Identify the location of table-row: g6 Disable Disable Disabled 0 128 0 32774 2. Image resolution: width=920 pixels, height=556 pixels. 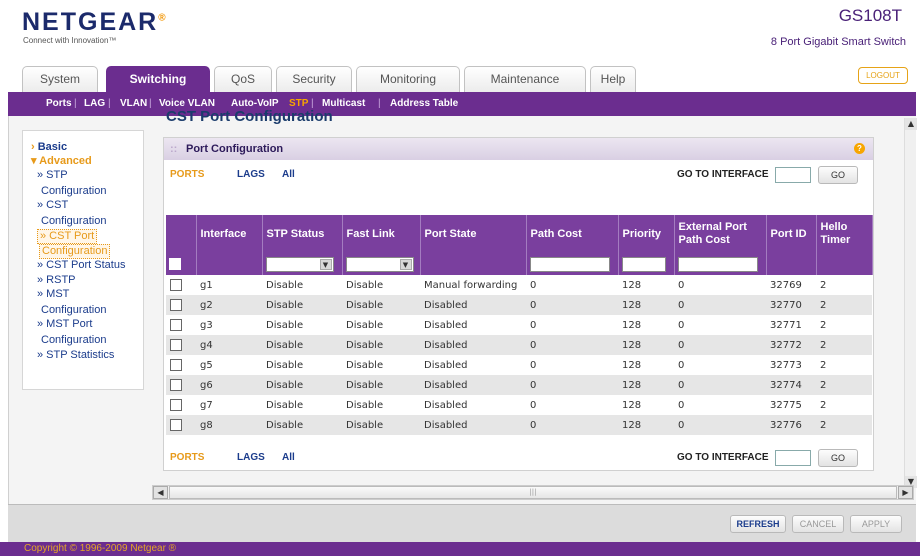
(519, 385).